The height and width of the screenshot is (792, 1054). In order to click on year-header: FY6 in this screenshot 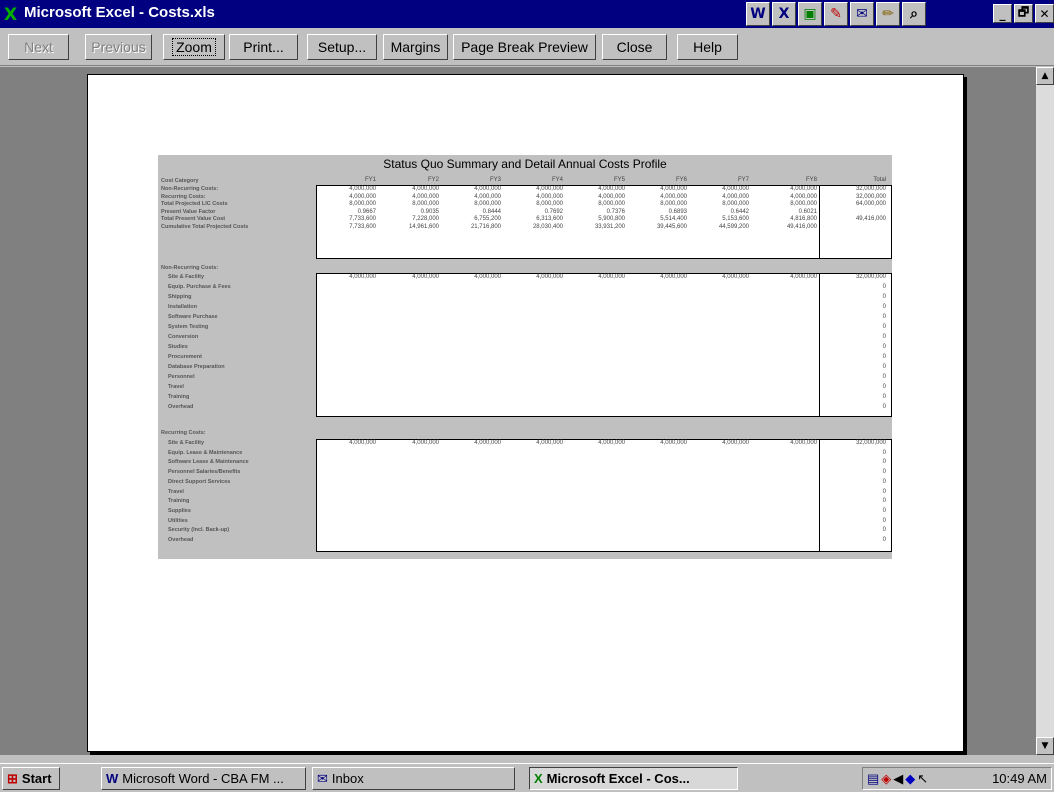, I will do `click(681, 180)`.